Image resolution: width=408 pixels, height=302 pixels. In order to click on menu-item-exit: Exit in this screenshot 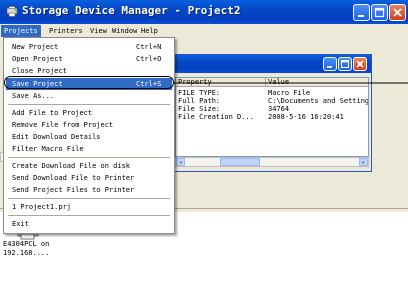, I will do `click(89, 224)`.